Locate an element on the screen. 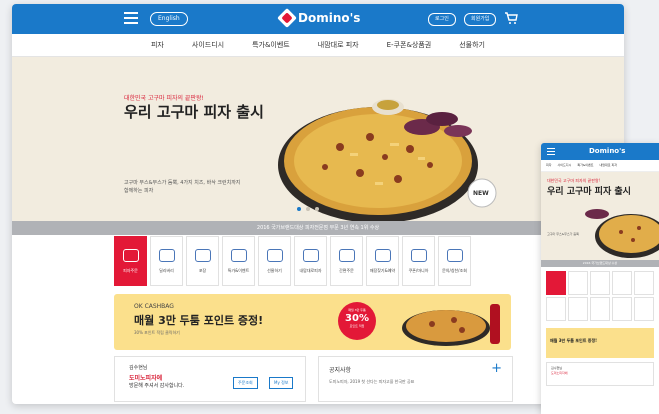 Image resolution: width=659 pixels, height=414 pixels. quick-event: 특가&이벤트 is located at coordinates (238, 261).